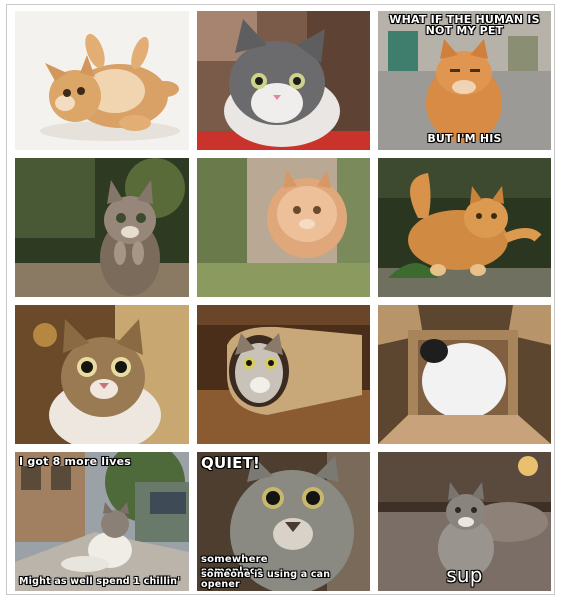  I want to click on cat-in-box-image, so click(464, 374).